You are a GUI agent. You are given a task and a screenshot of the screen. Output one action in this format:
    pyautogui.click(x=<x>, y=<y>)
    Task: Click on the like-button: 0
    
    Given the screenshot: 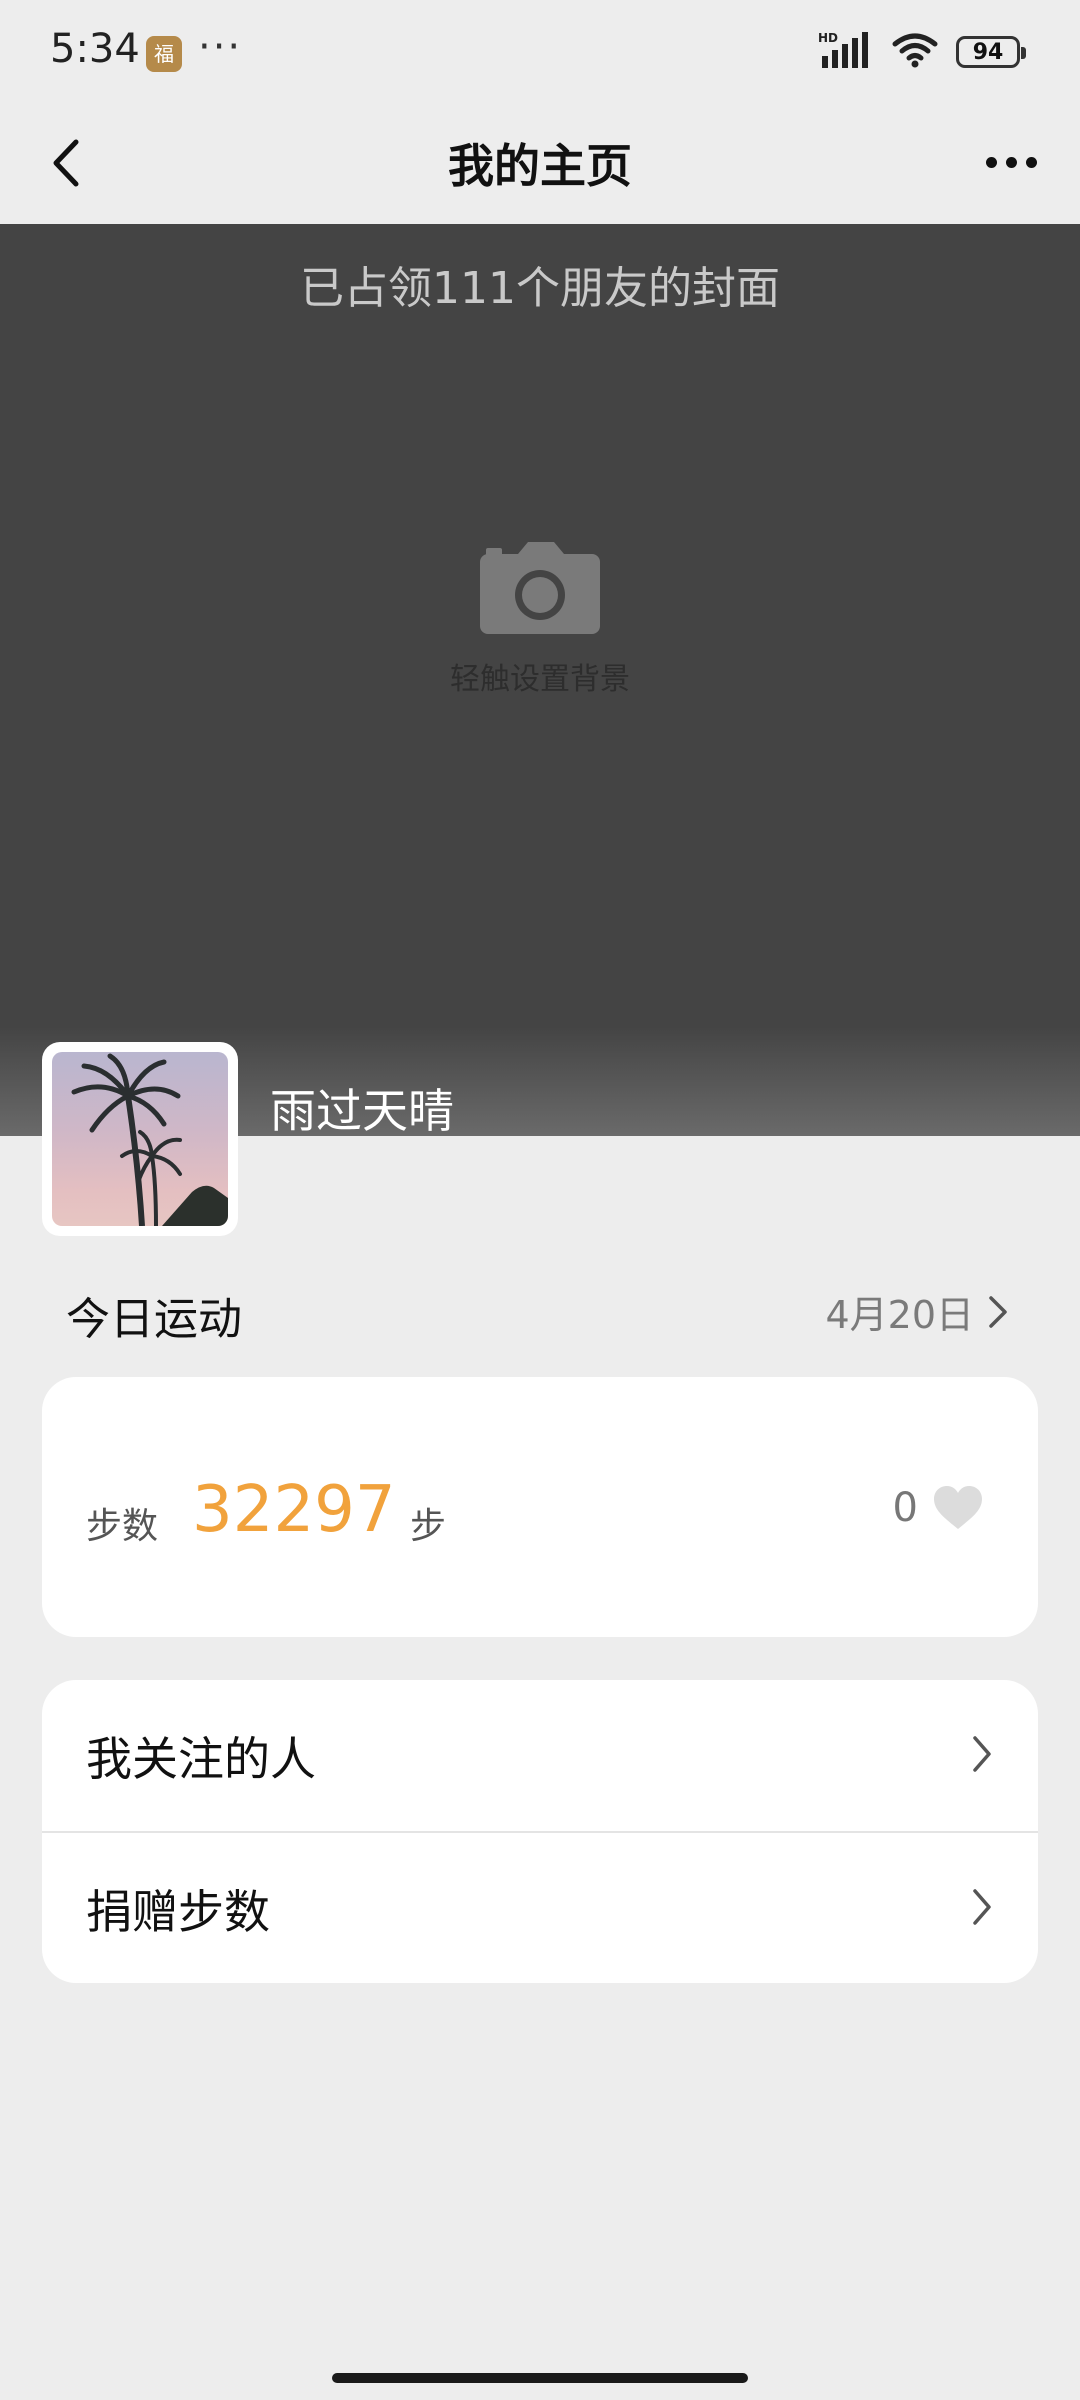 What is the action you would take?
    pyautogui.click(x=938, y=1508)
    